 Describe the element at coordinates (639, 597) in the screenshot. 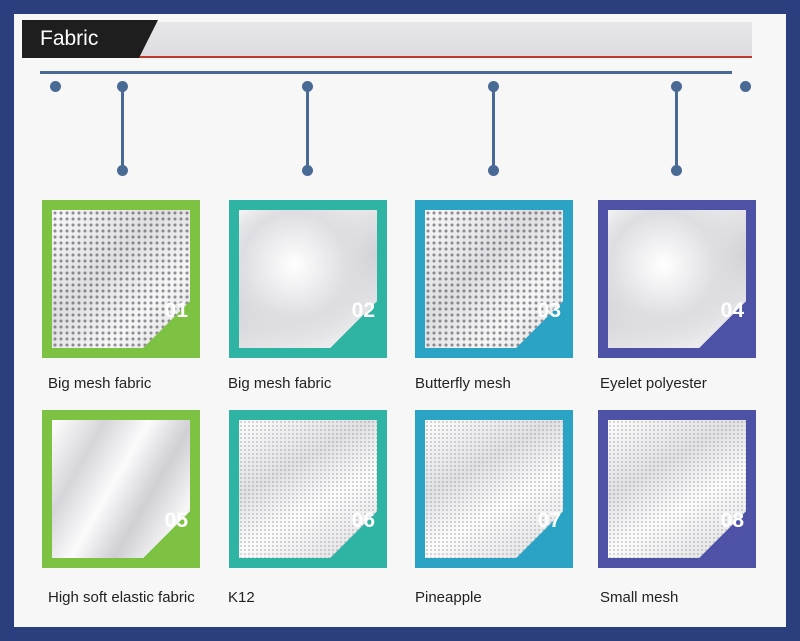

I see `fabric-label-08: Small mesh` at that location.